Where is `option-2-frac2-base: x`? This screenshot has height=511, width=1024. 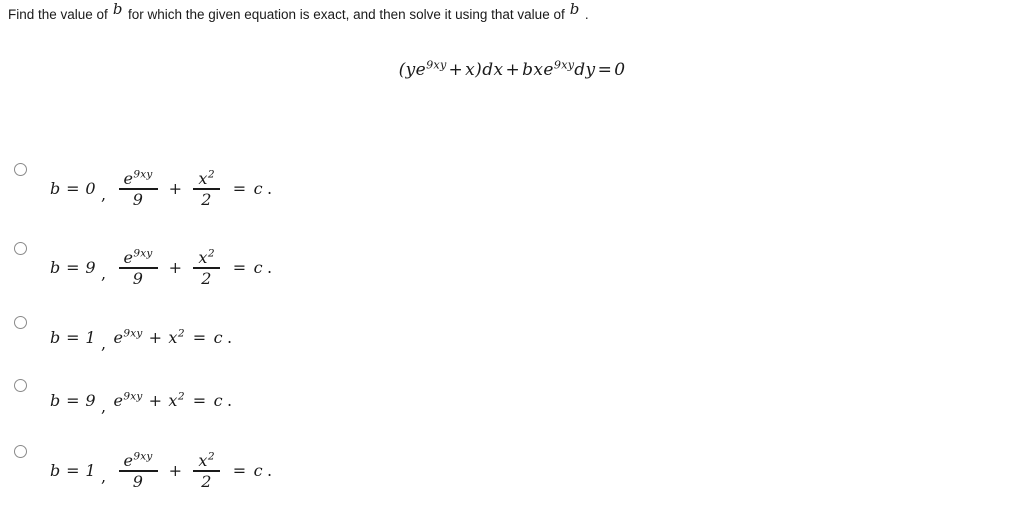 option-2-frac2-base: x is located at coordinates (203, 257).